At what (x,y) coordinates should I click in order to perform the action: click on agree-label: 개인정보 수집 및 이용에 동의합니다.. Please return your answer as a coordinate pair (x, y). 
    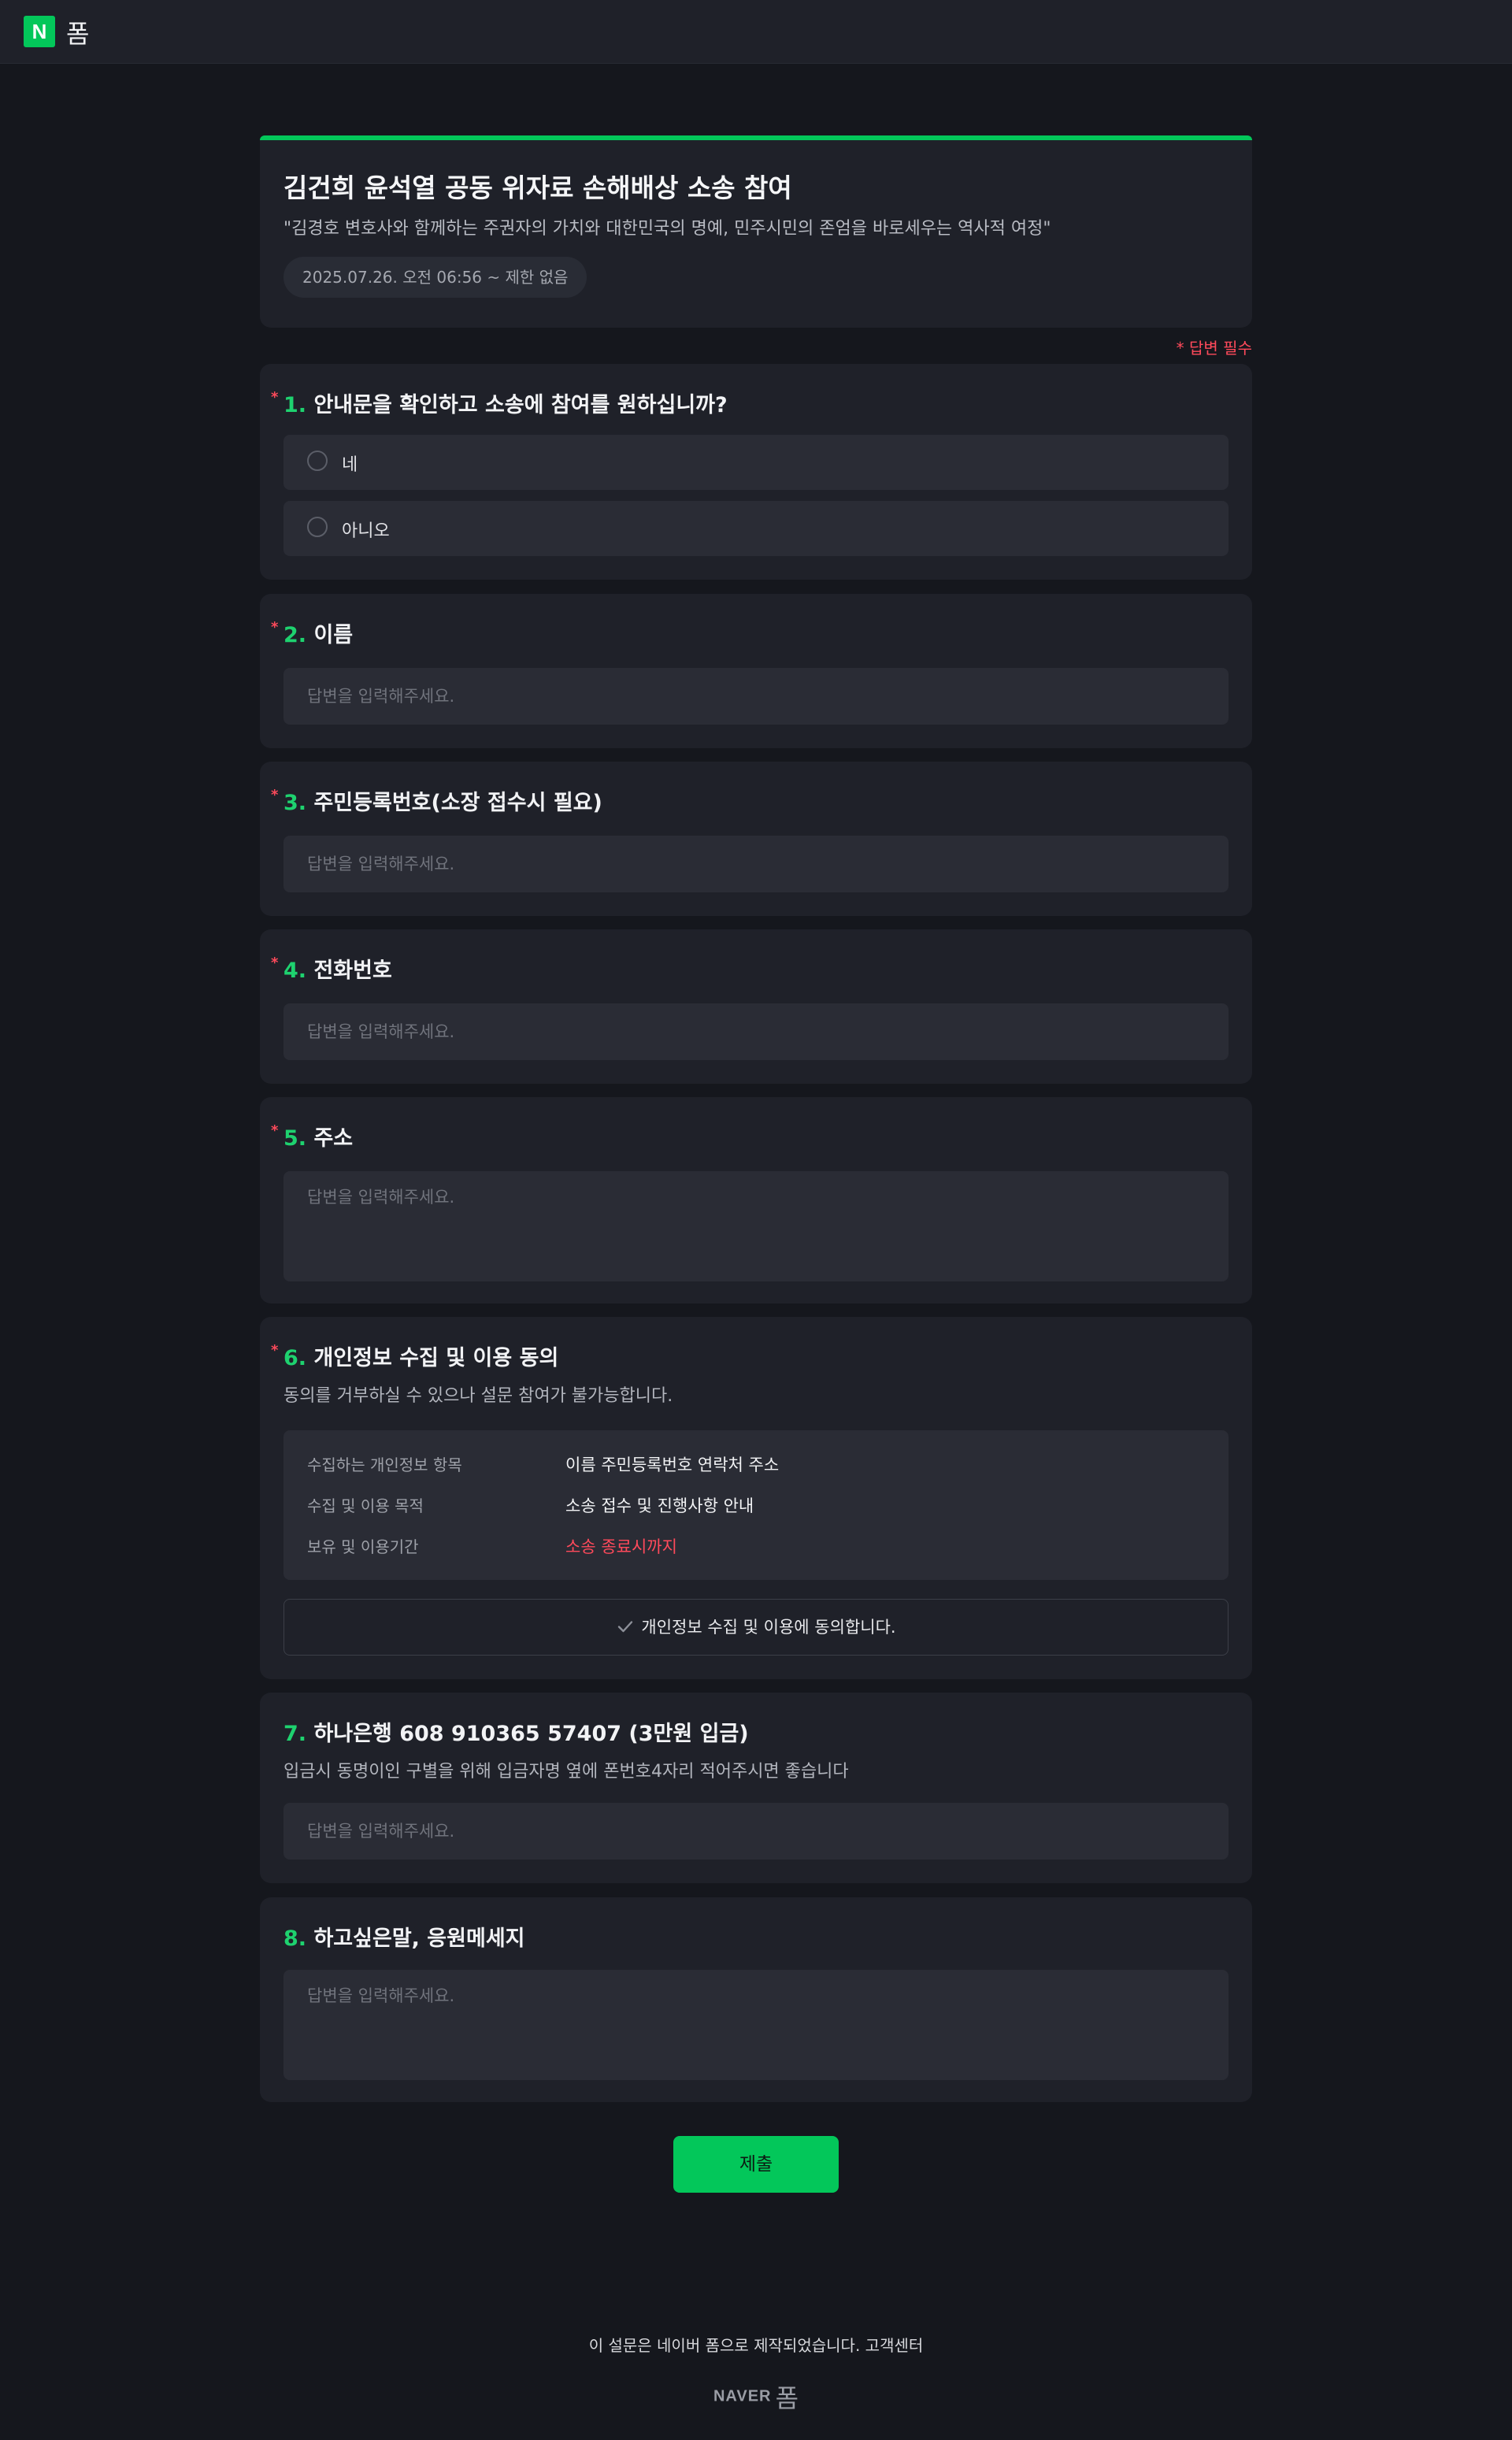
    Looking at the image, I should click on (768, 1627).